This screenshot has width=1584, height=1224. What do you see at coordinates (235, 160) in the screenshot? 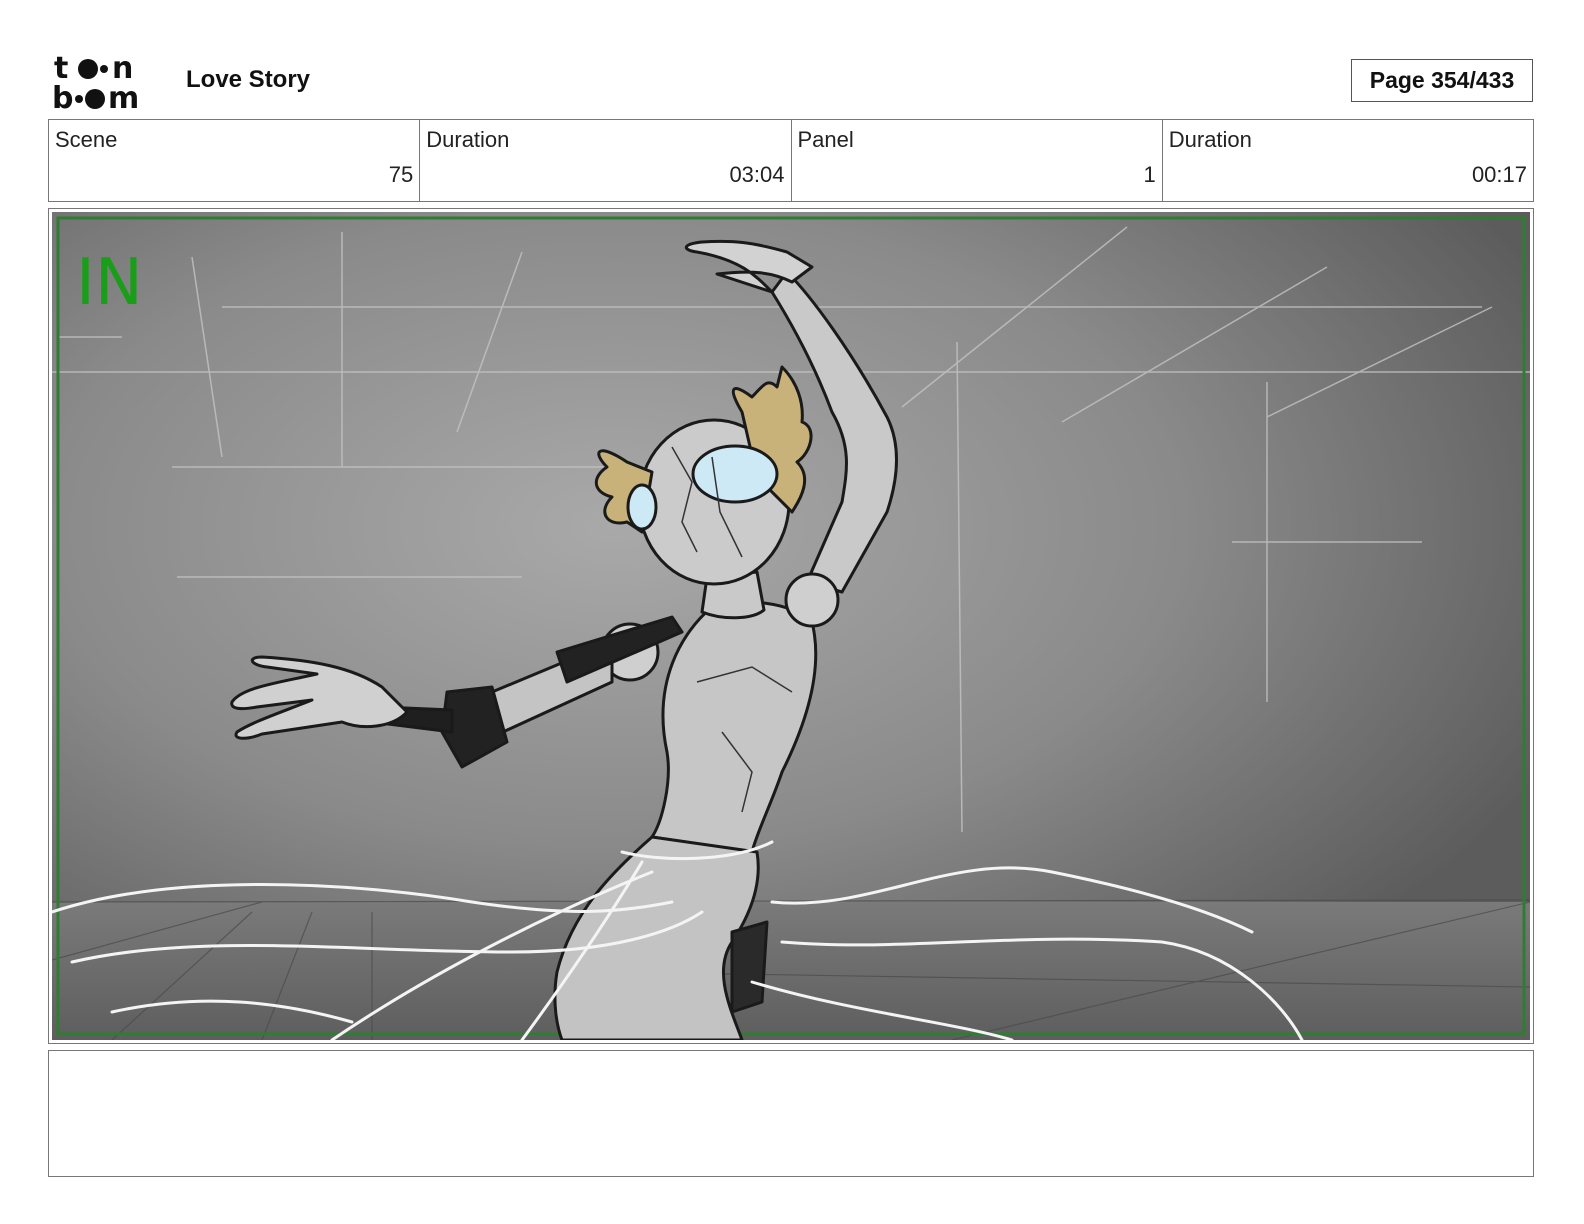
I see `scene-cell: Scene 75` at bounding box center [235, 160].